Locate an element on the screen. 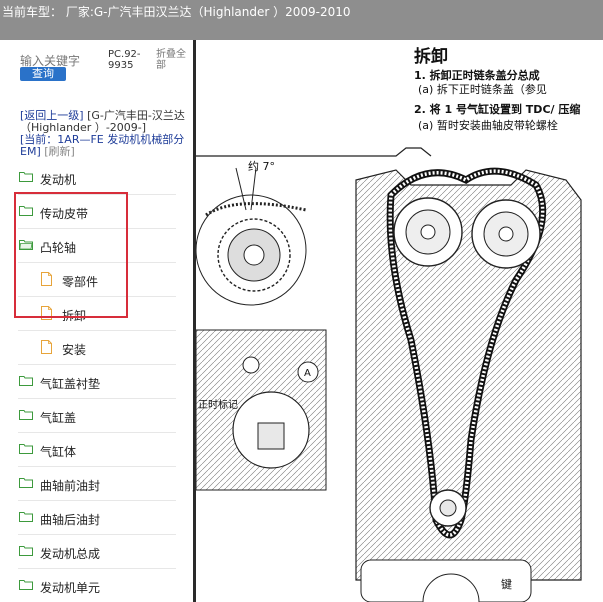  tree-item: 曲轴后油封 is located at coordinates (97, 518).